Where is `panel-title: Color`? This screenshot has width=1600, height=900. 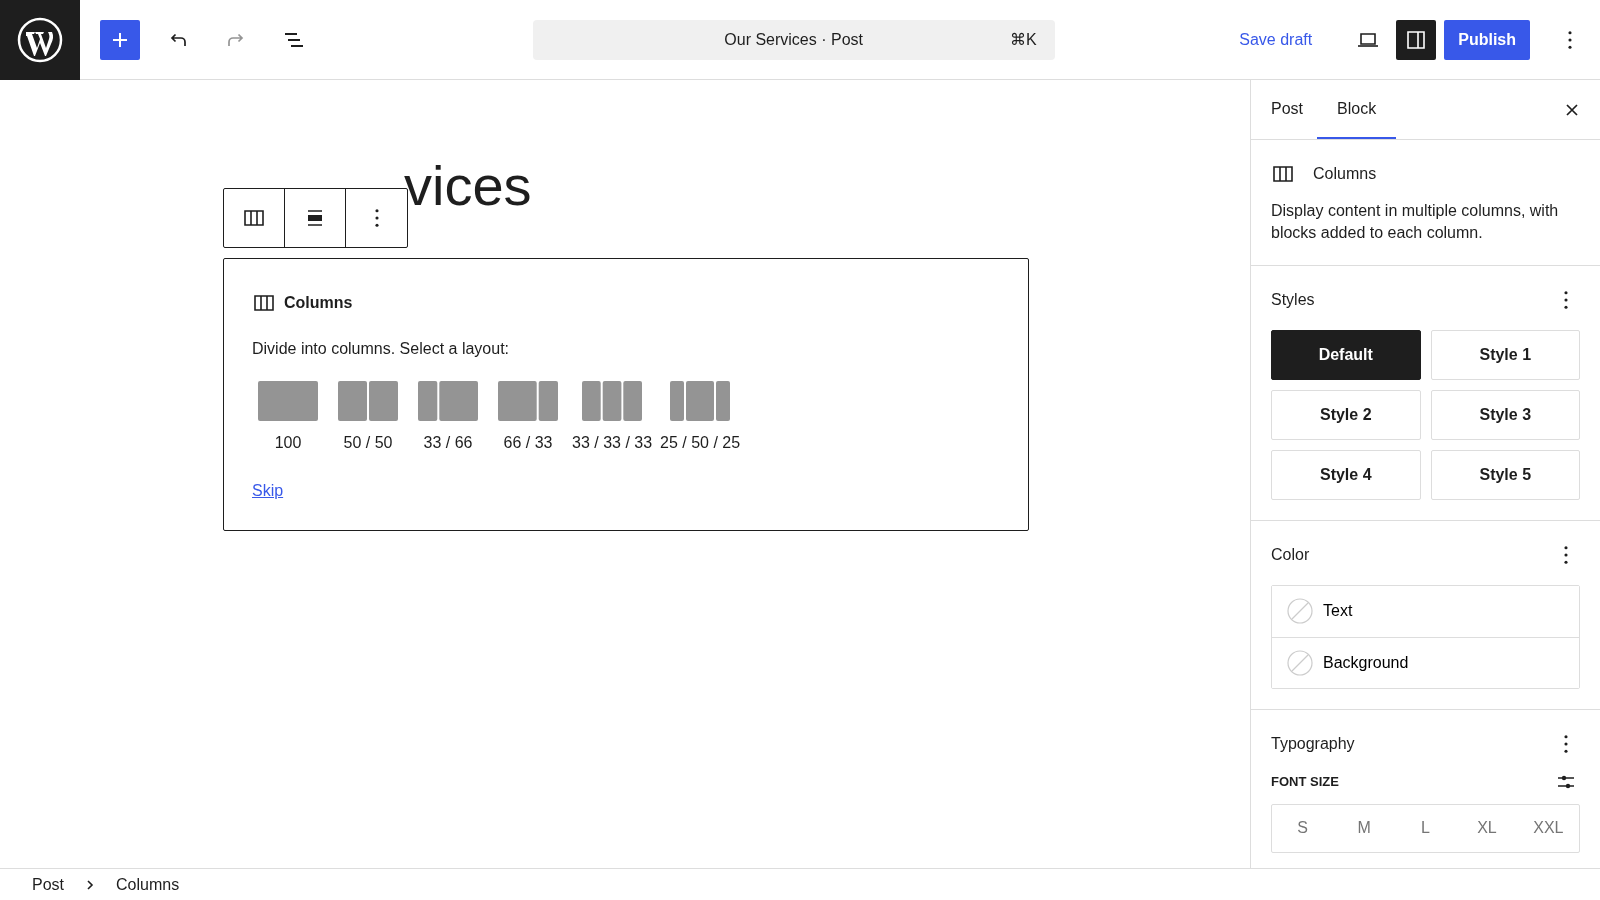
panel-title: Color is located at coordinates (1290, 554).